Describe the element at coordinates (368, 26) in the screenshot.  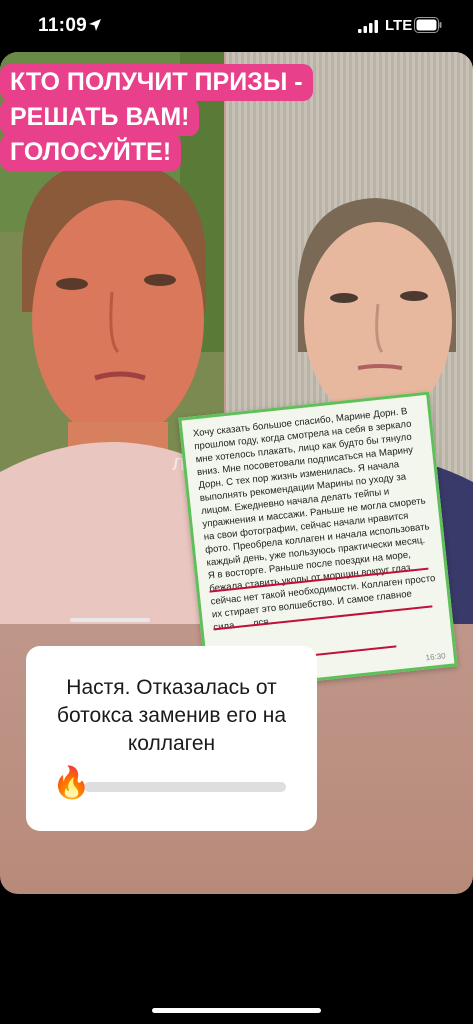
I see `cellular-signal-icon` at that location.